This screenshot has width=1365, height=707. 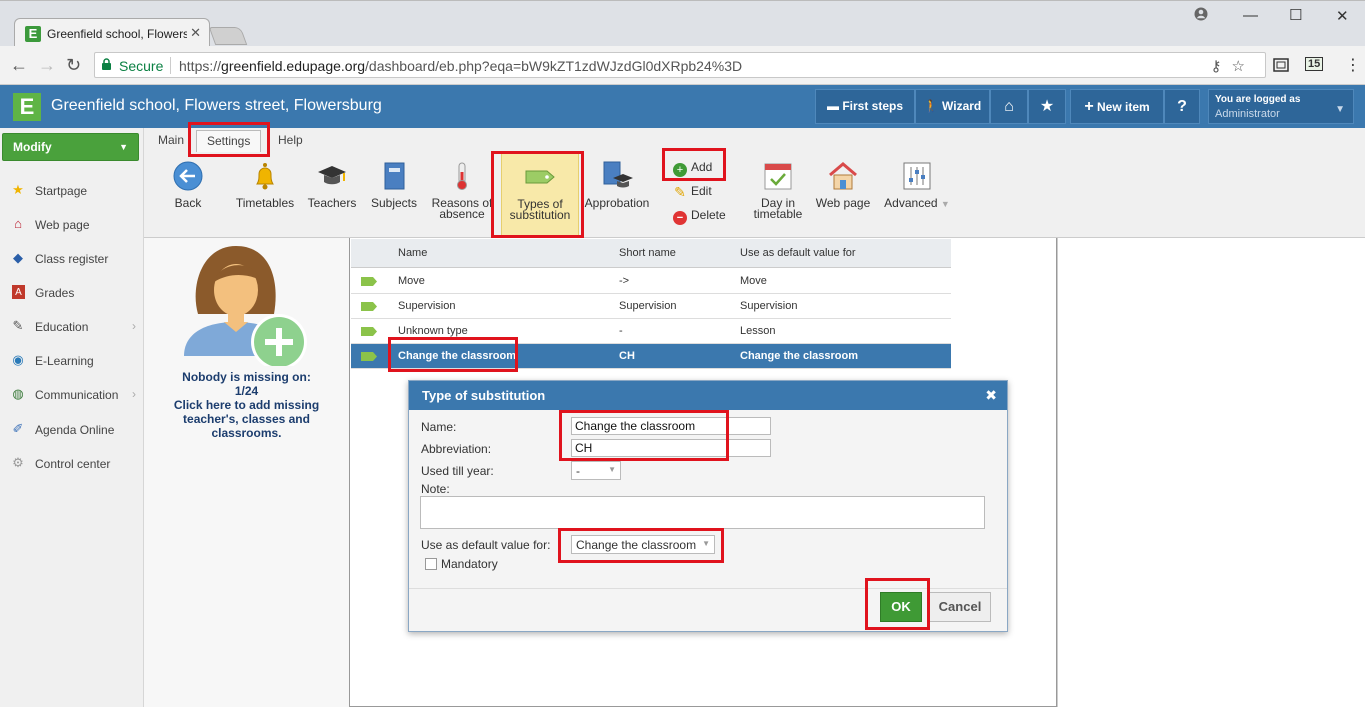 What do you see at coordinates (596, 470) in the screenshot?
I see `used-till-year-select: - ▼` at bounding box center [596, 470].